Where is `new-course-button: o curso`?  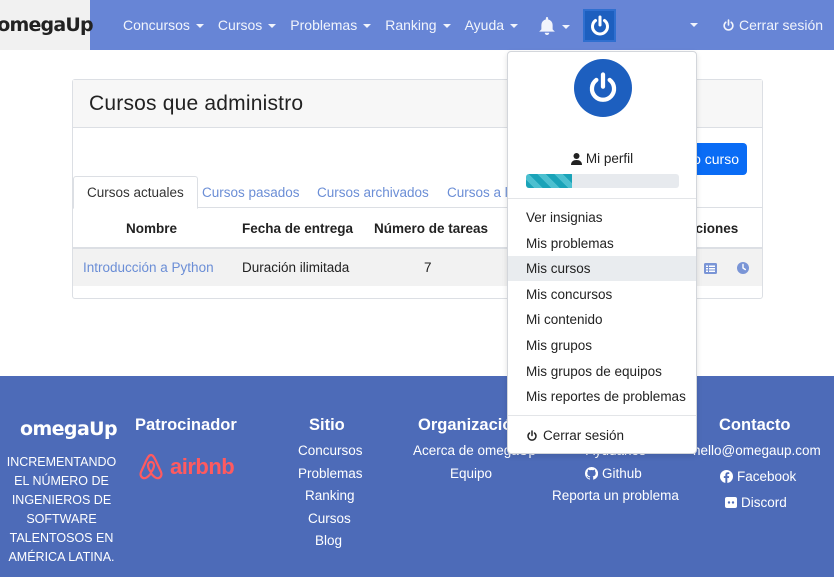 new-course-button: o curso is located at coordinates (718, 159).